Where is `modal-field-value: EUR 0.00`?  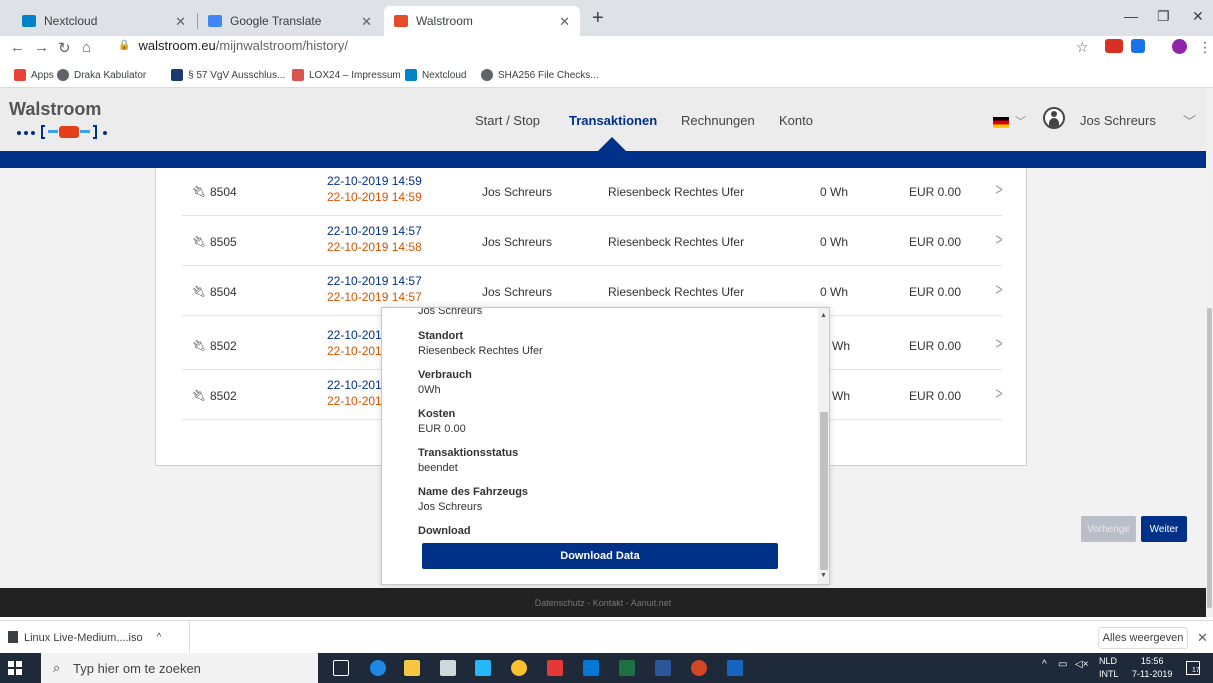
modal-field-value: EUR 0.00 is located at coordinates (442, 429).